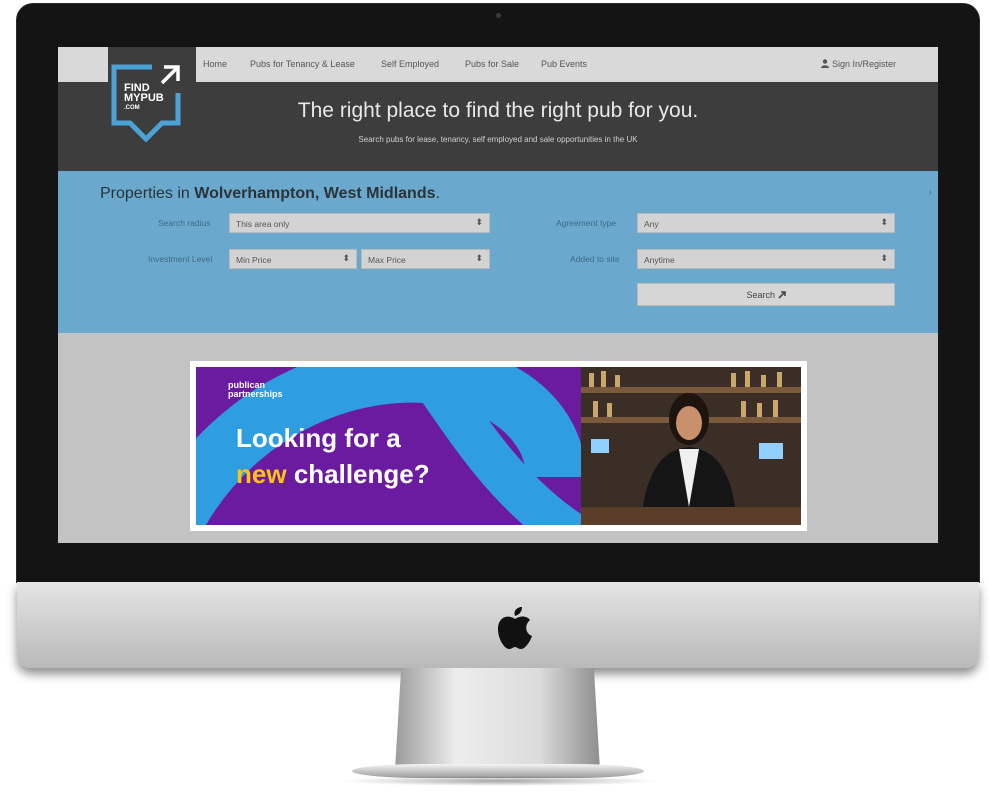 The height and width of the screenshot is (795, 989). I want to click on imac-stand-neck, so click(497, 719).